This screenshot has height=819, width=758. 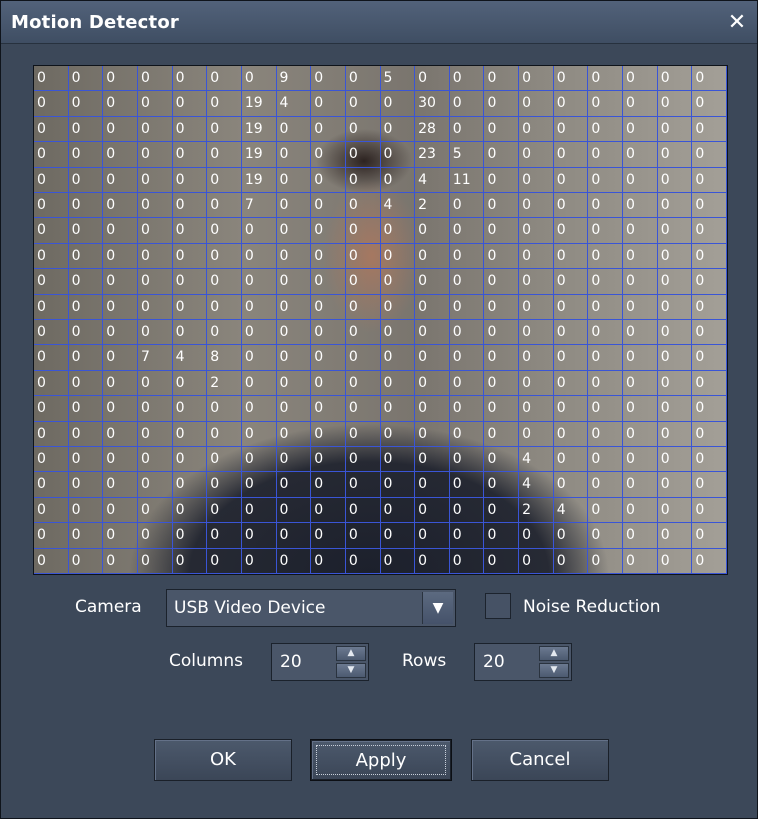 What do you see at coordinates (379, 22) in the screenshot?
I see `title-bar: Motion Detector ✕` at bounding box center [379, 22].